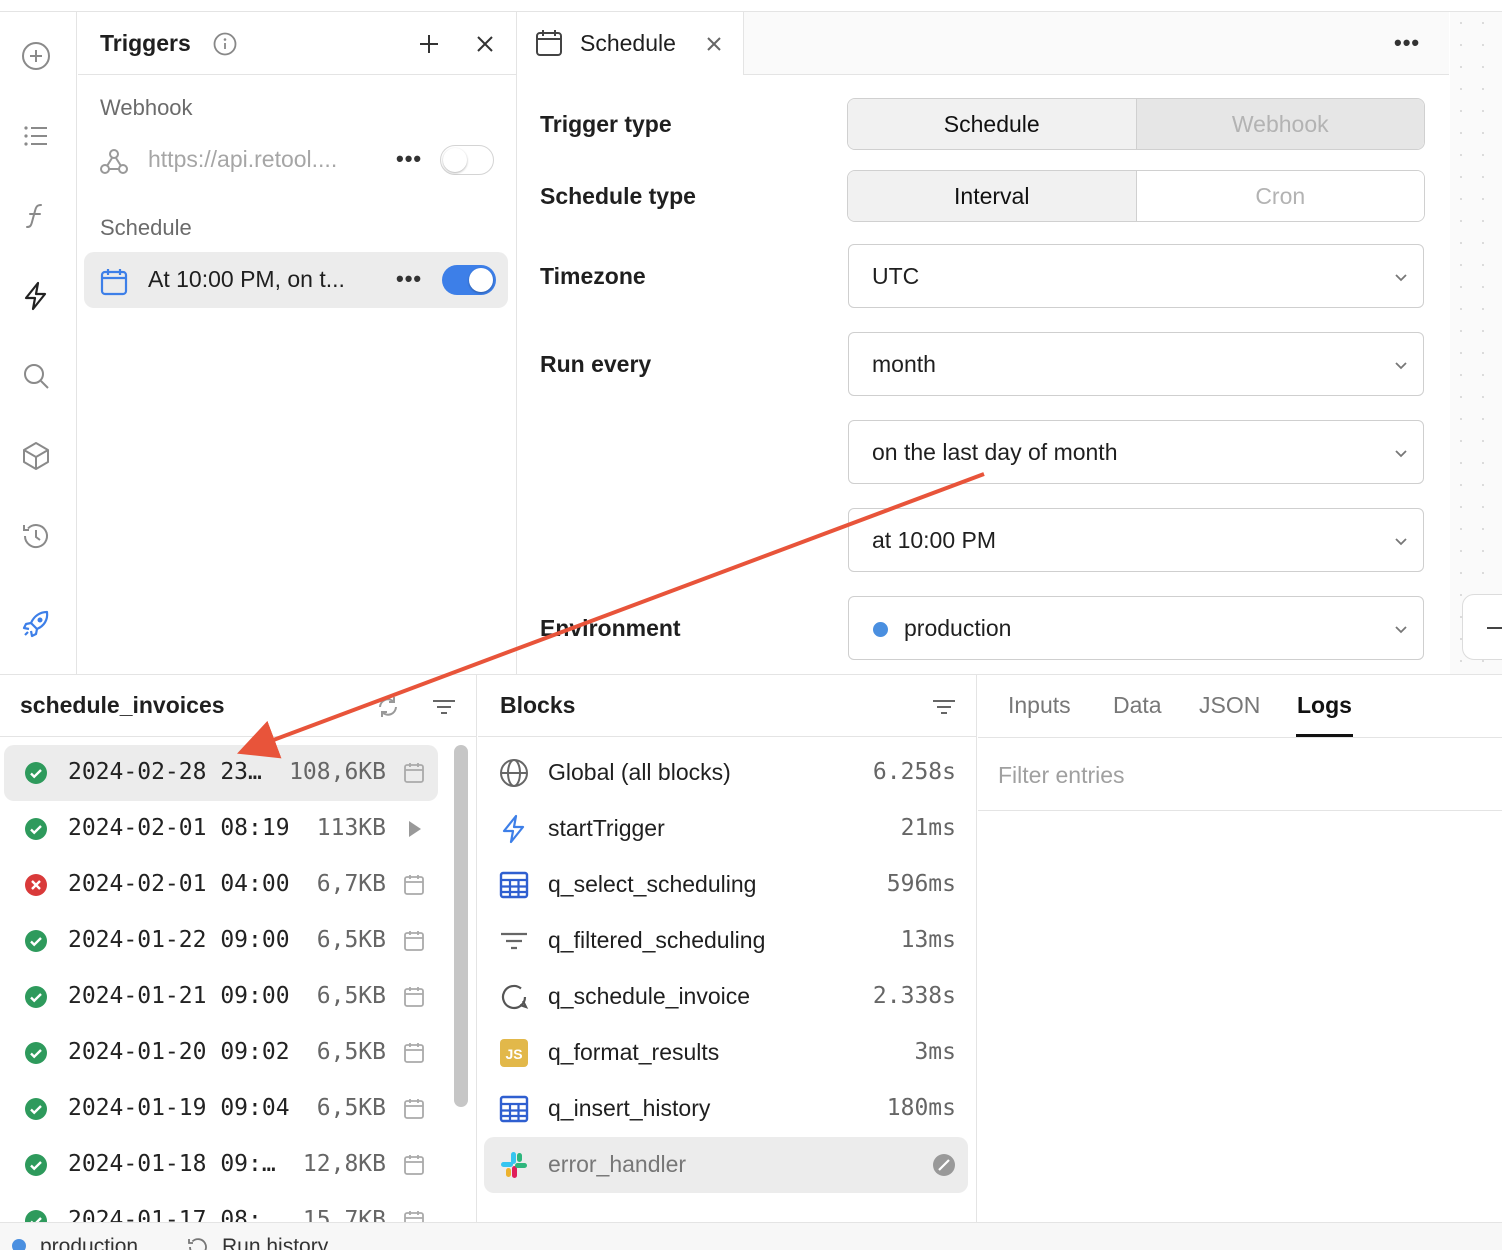  Describe the element at coordinates (935, 1052) in the screenshot. I see `block-time: 3ms` at that location.